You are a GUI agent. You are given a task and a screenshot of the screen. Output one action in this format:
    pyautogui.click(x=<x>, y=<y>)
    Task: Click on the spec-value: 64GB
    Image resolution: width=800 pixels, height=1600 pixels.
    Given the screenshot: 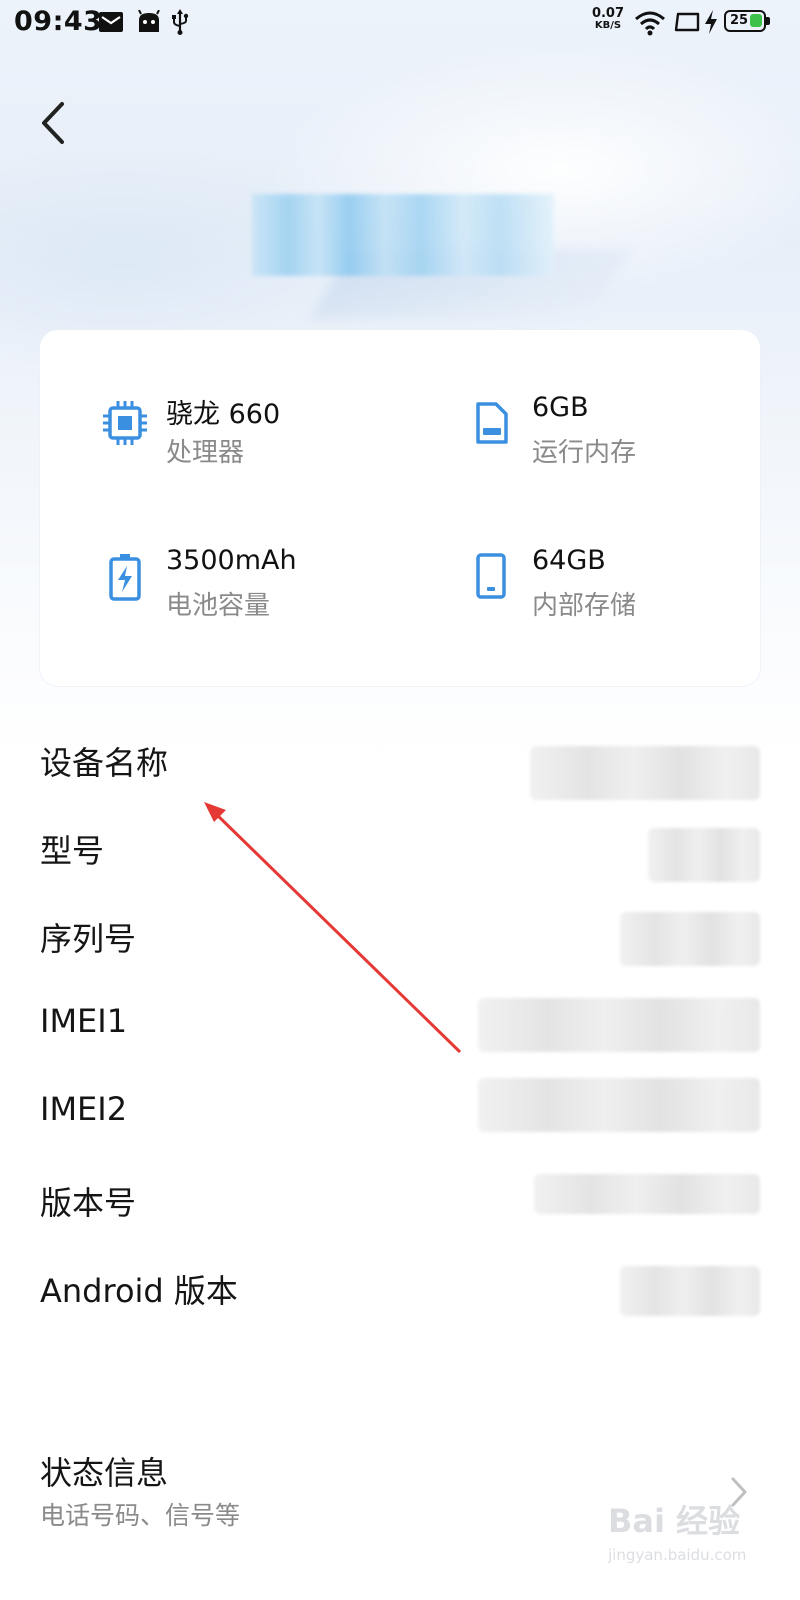 What is the action you would take?
    pyautogui.click(x=569, y=560)
    